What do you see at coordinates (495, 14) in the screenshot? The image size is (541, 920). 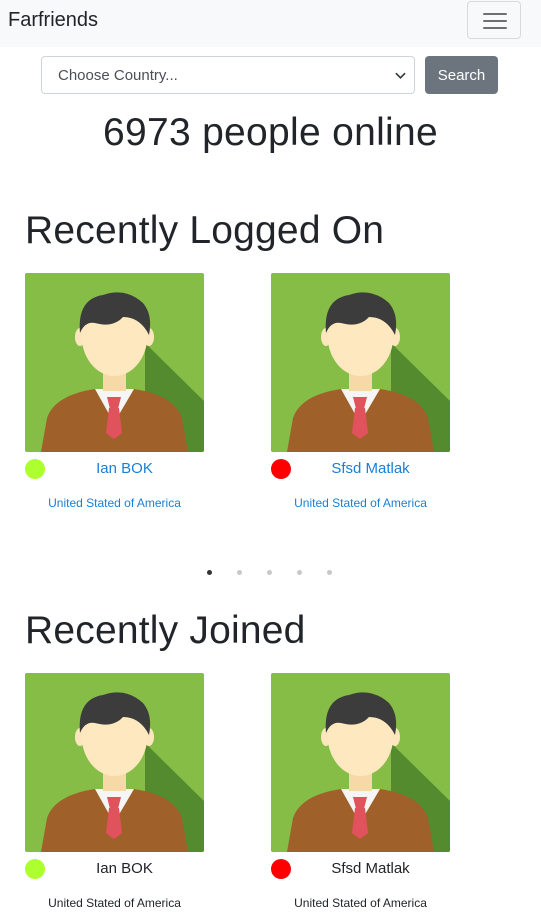 I see `hamburger-menu-icon` at bounding box center [495, 14].